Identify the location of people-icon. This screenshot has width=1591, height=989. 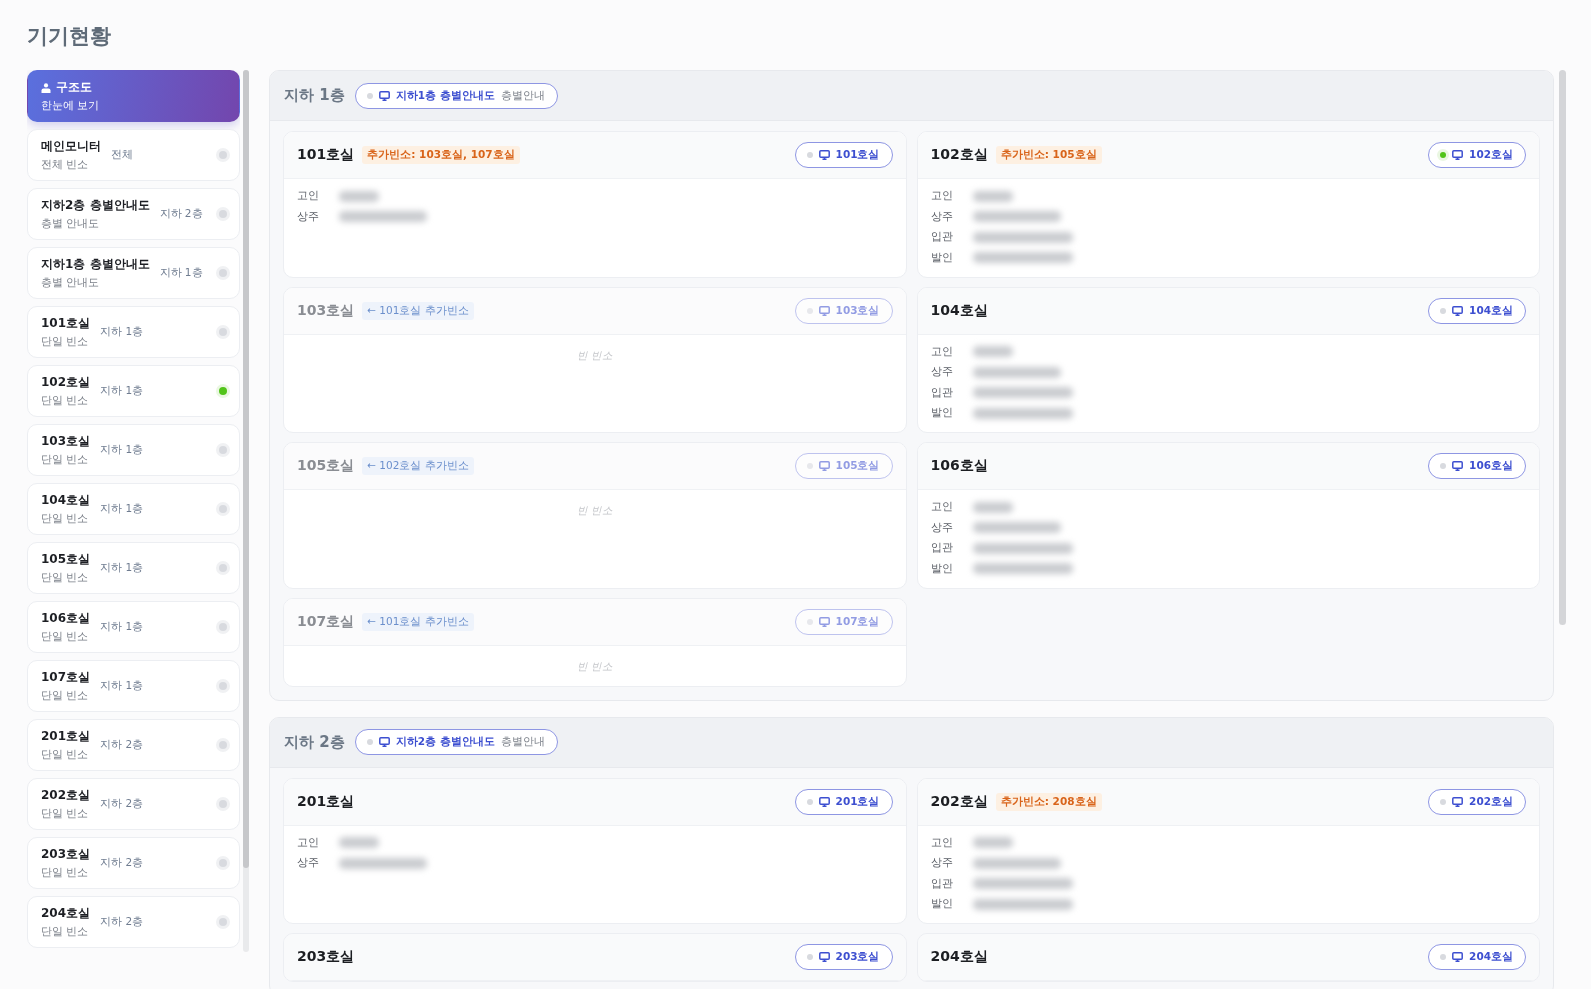
(46, 87).